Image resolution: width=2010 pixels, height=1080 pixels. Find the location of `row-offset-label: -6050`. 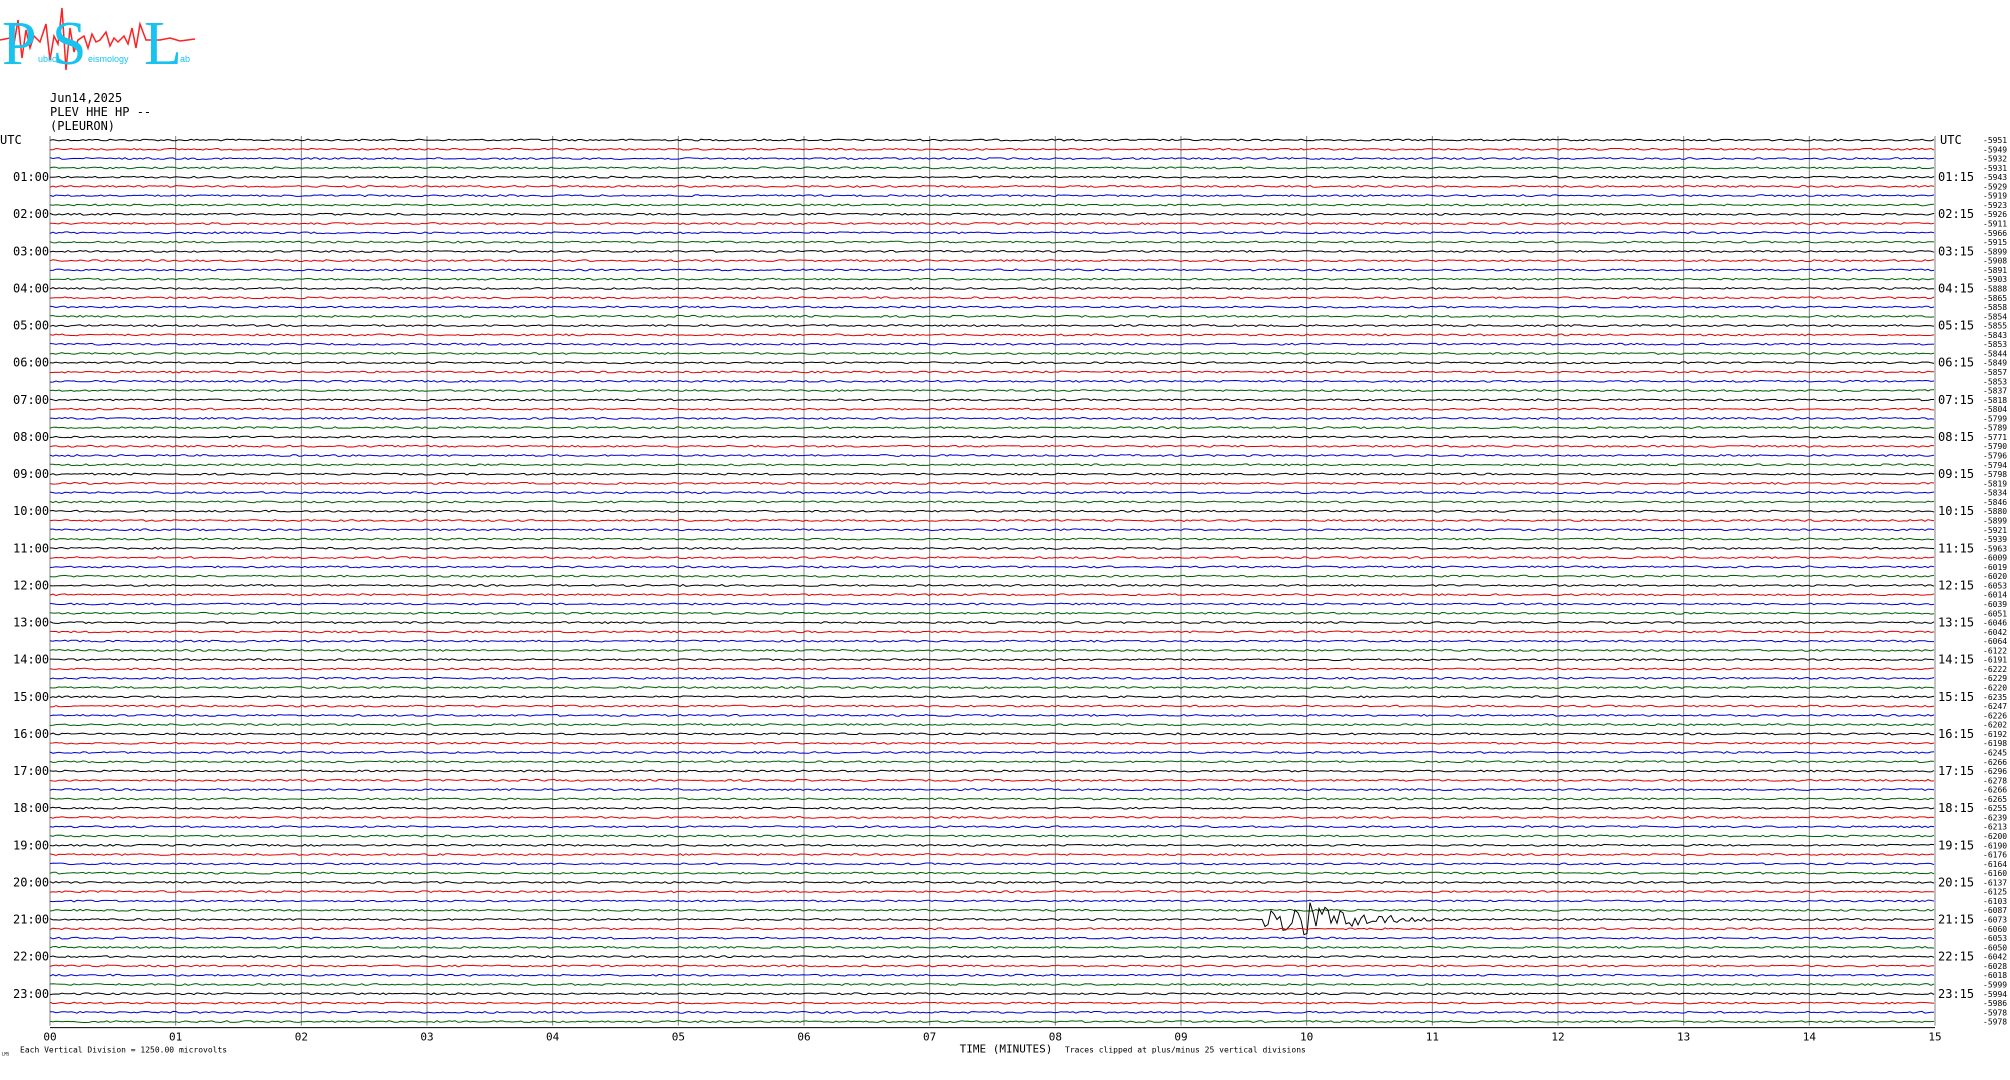

row-offset-label: -6050 is located at coordinates (1995, 947).